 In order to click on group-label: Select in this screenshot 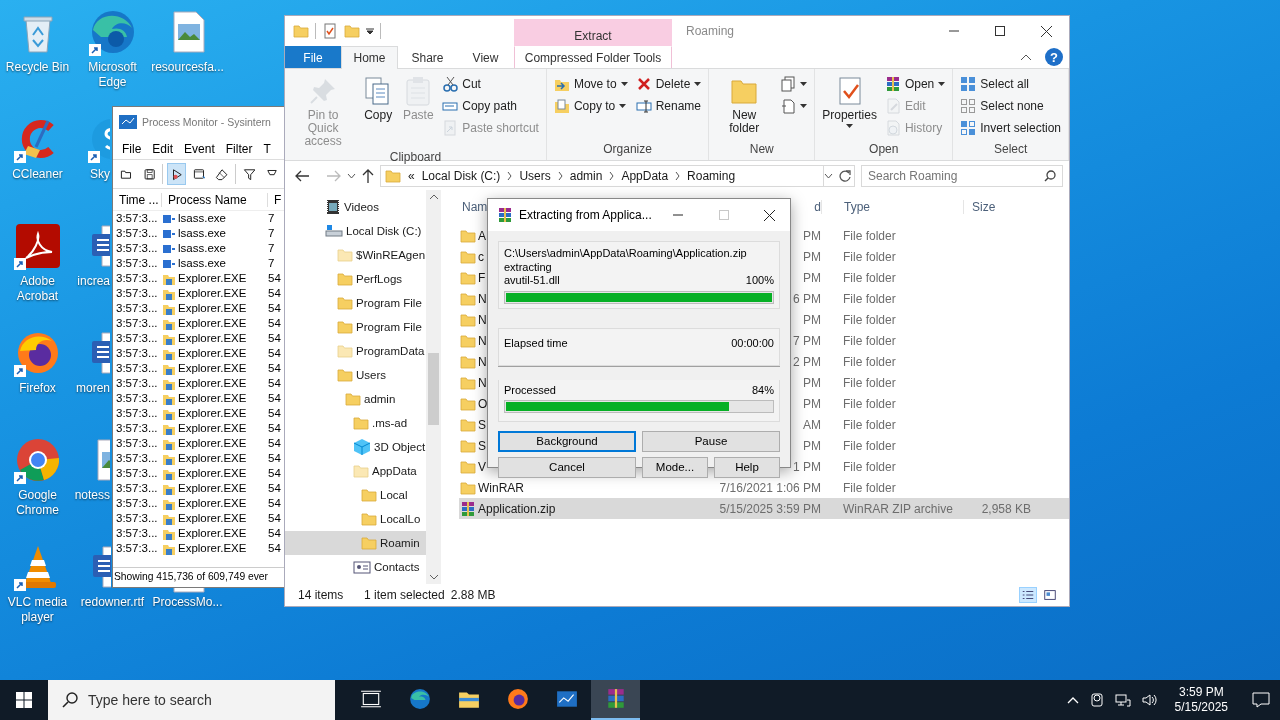, I will do `click(1010, 150)`.